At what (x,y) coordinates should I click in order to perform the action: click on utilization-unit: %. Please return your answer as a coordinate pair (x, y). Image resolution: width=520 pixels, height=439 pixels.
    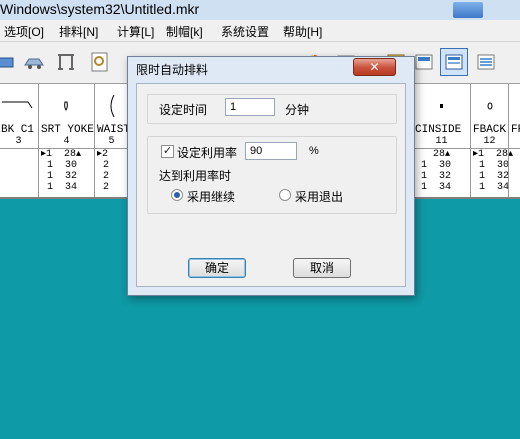
    Looking at the image, I should click on (314, 151).